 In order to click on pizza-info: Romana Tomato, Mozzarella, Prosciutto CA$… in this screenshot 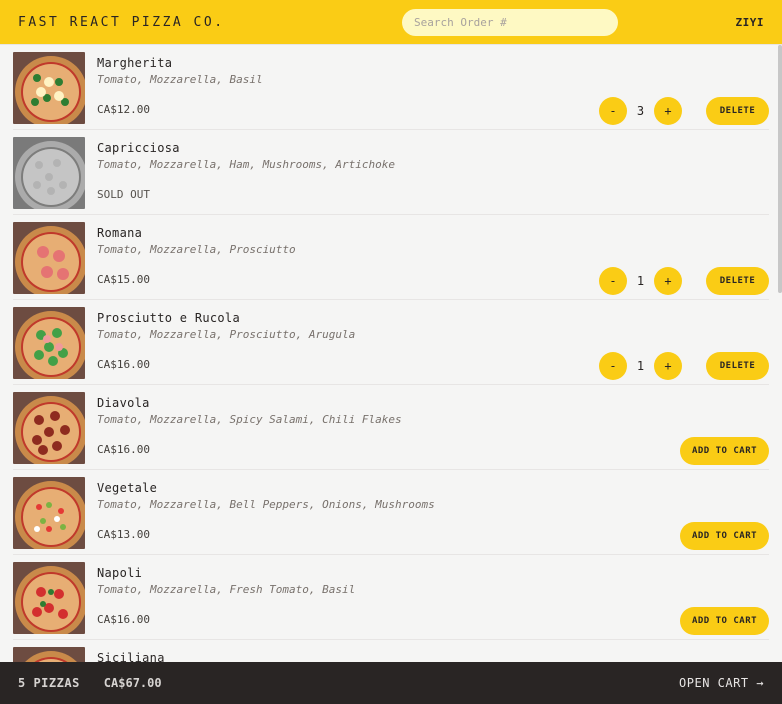, I will do `click(433, 260)`.